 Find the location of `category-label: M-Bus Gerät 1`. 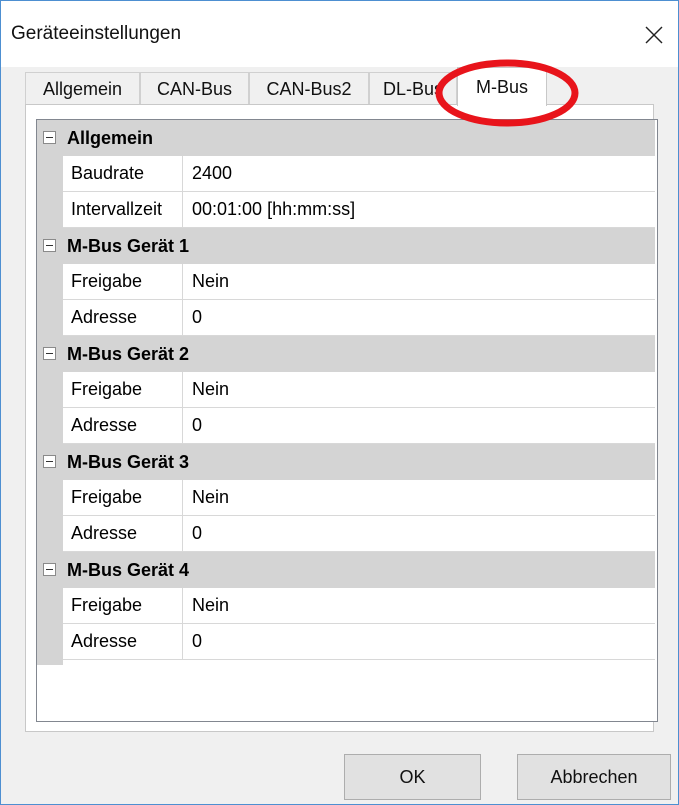

category-label: M-Bus Gerät 1 is located at coordinates (359, 246).